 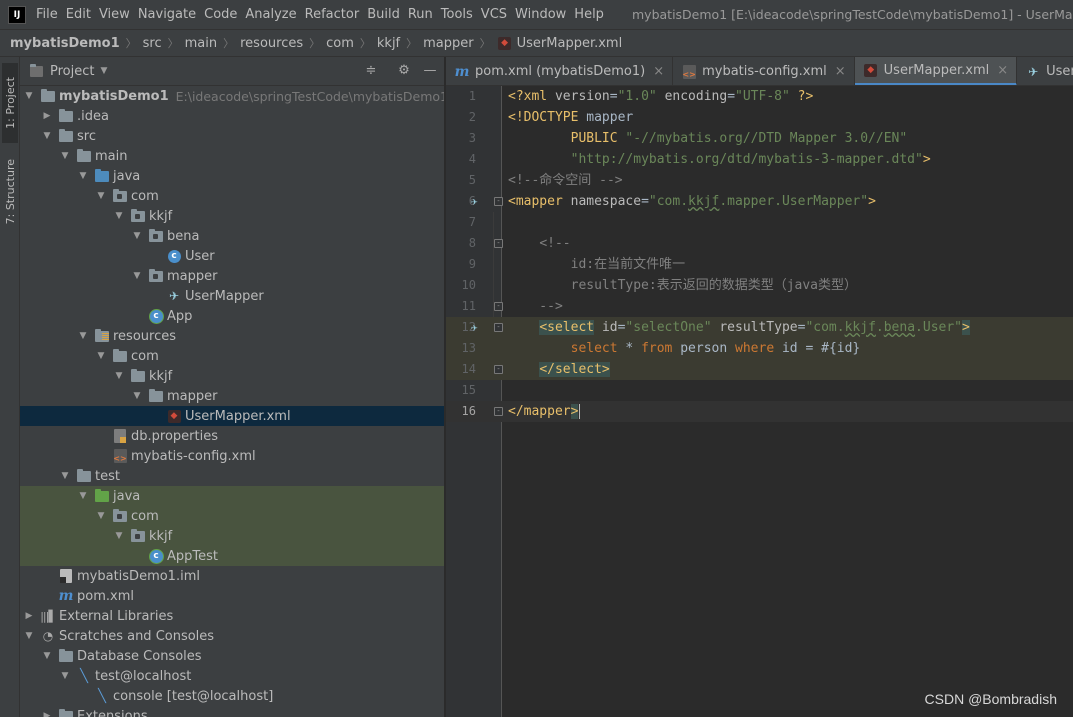 I want to click on tree-item: ▶ Extensions, so click(x=232, y=711).